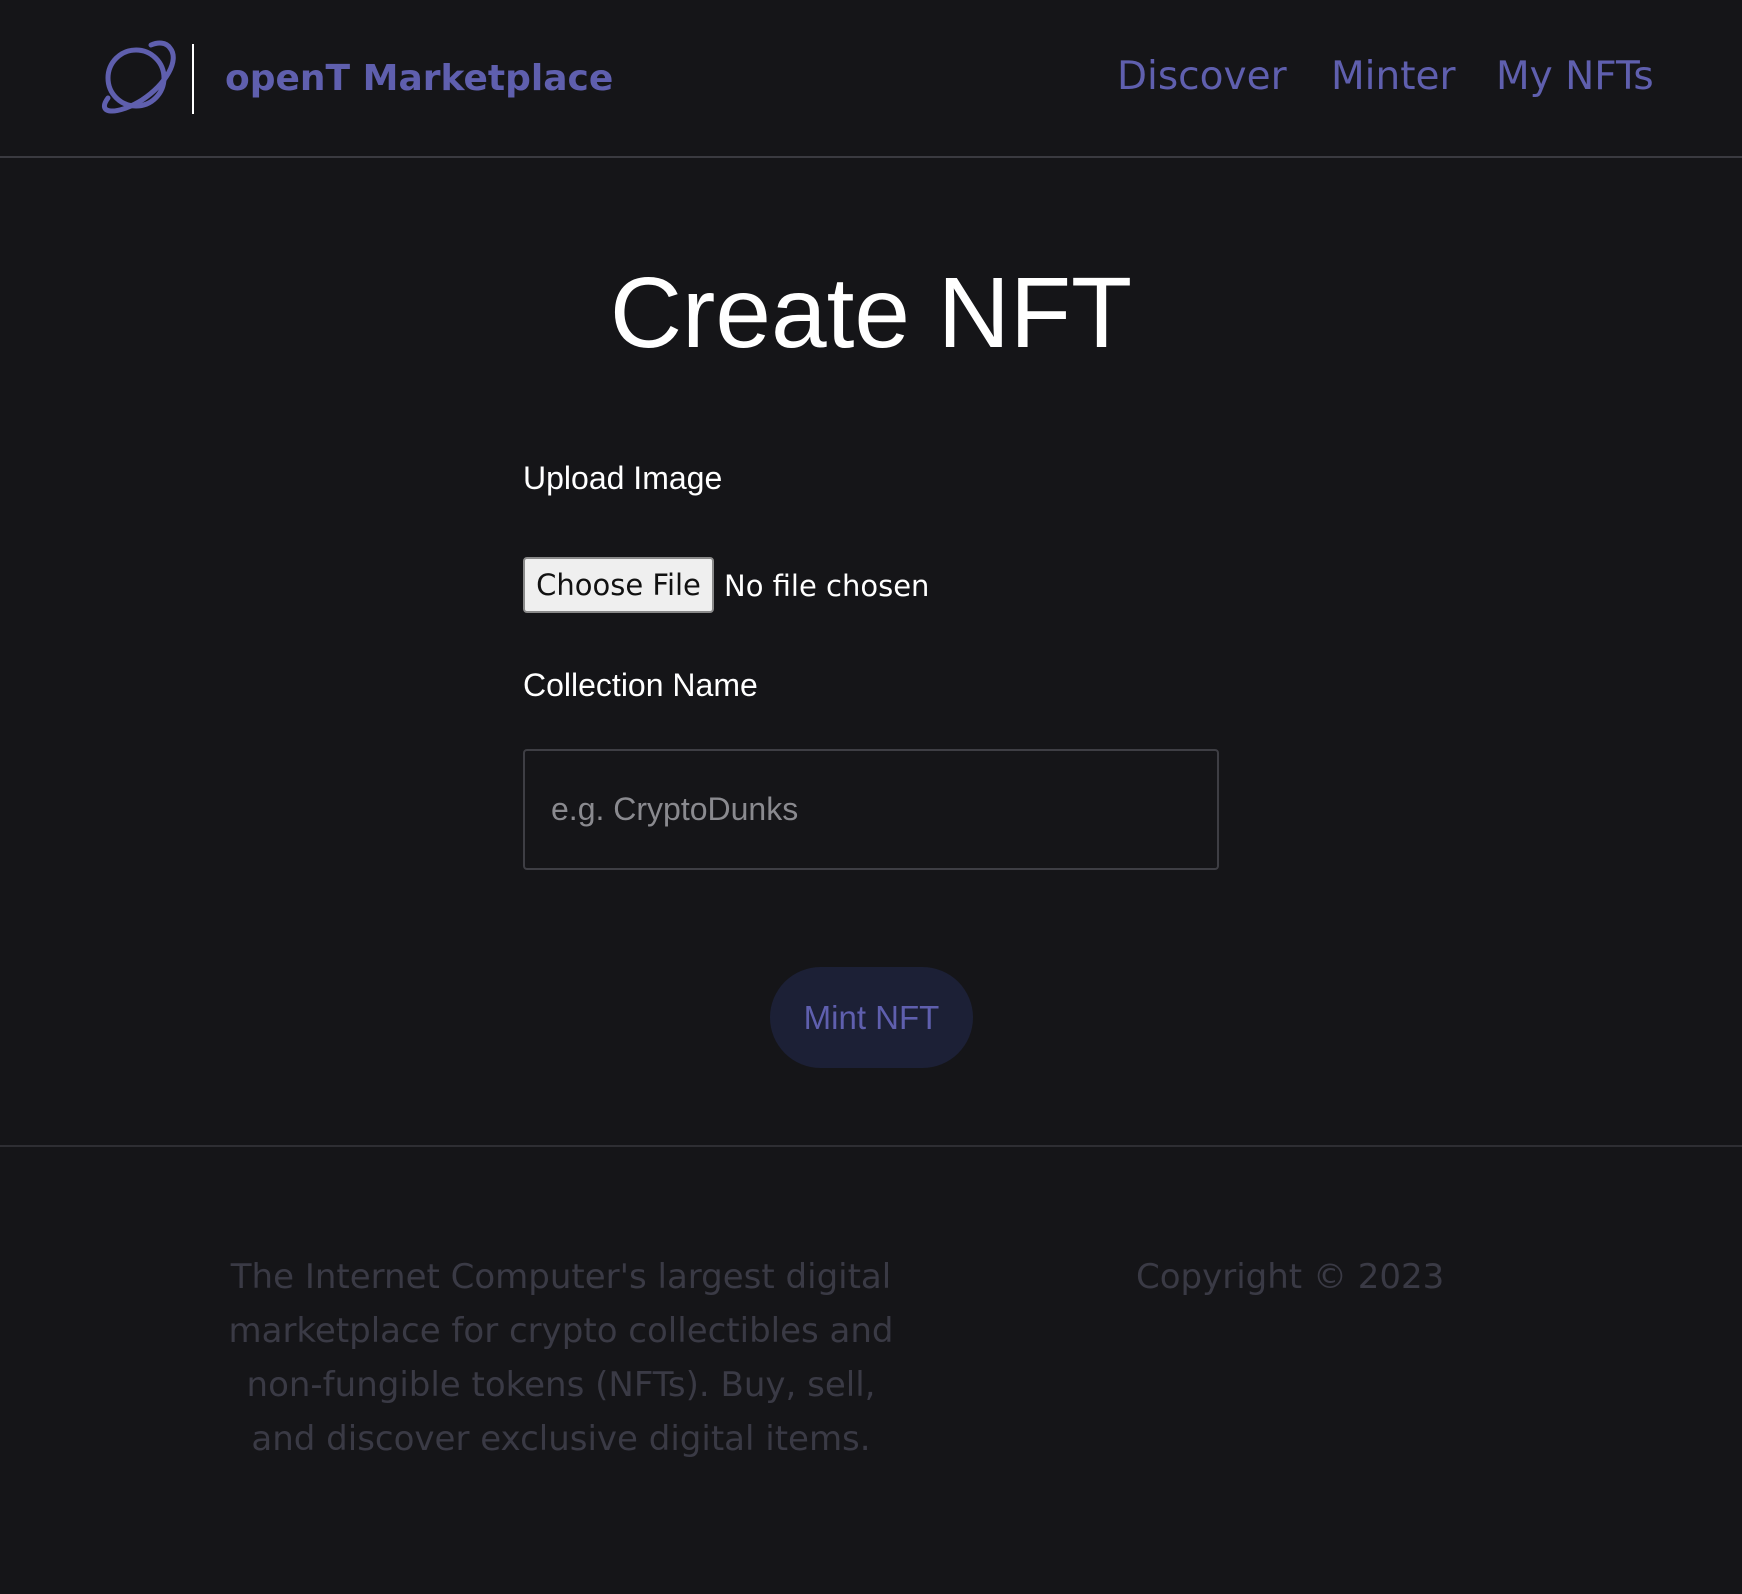  What do you see at coordinates (618, 585) in the screenshot?
I see `choose-file-button: Choose File` at bounding box center [618, 585].